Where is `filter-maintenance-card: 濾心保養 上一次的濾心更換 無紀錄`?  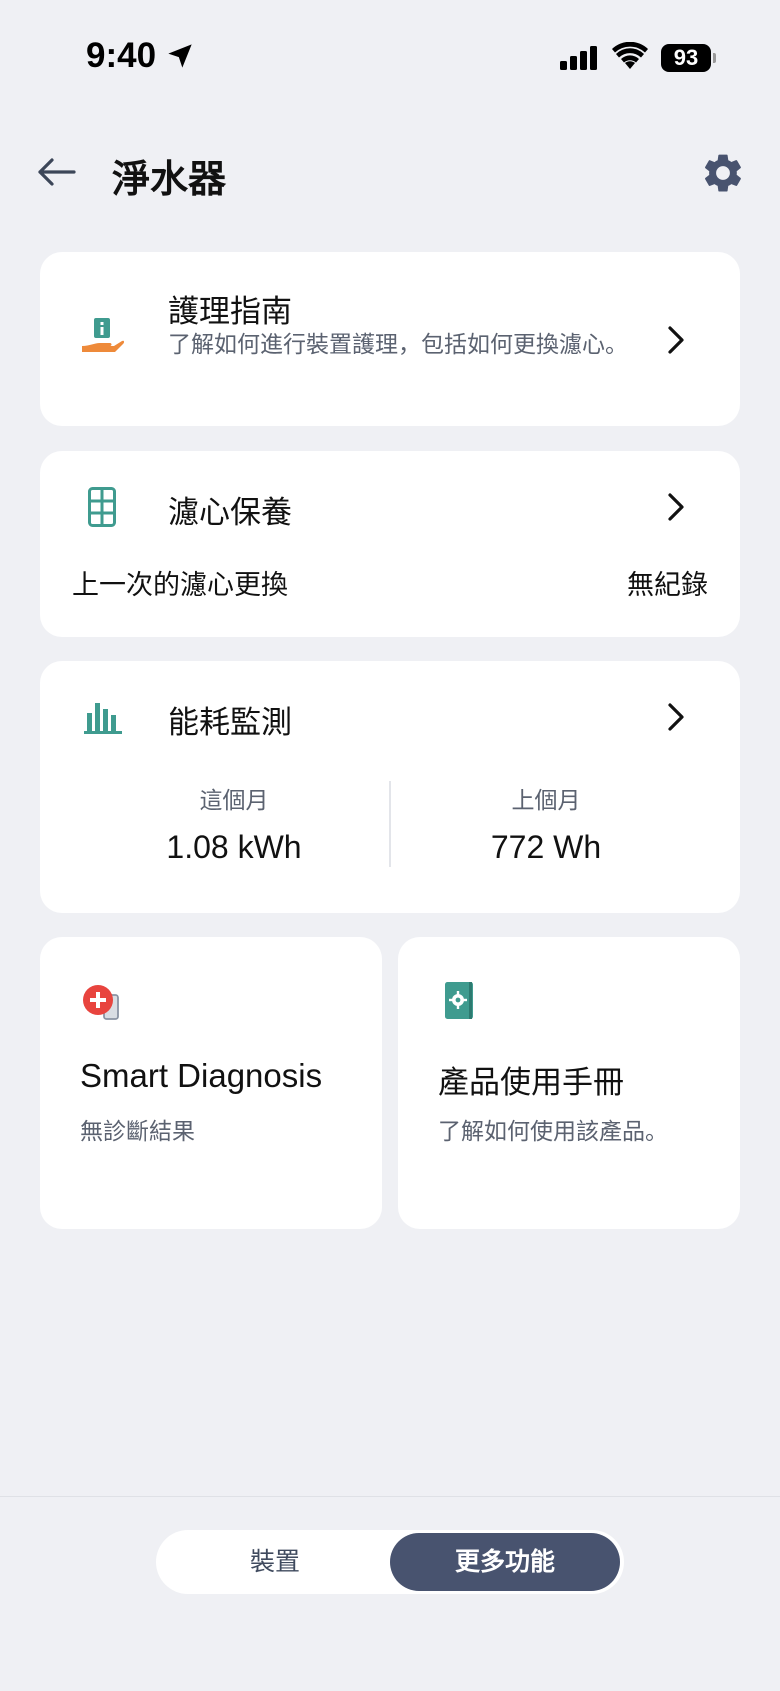 filter-maintenance-card: 濾心保養 上一次的濾心更換 無紀錄 is located at coordinates (390, 544).